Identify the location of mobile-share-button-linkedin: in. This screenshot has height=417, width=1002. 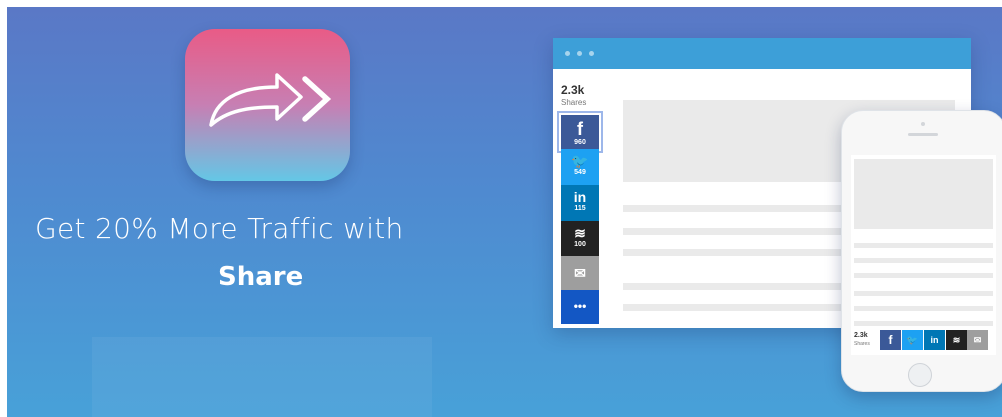
(934, 340).